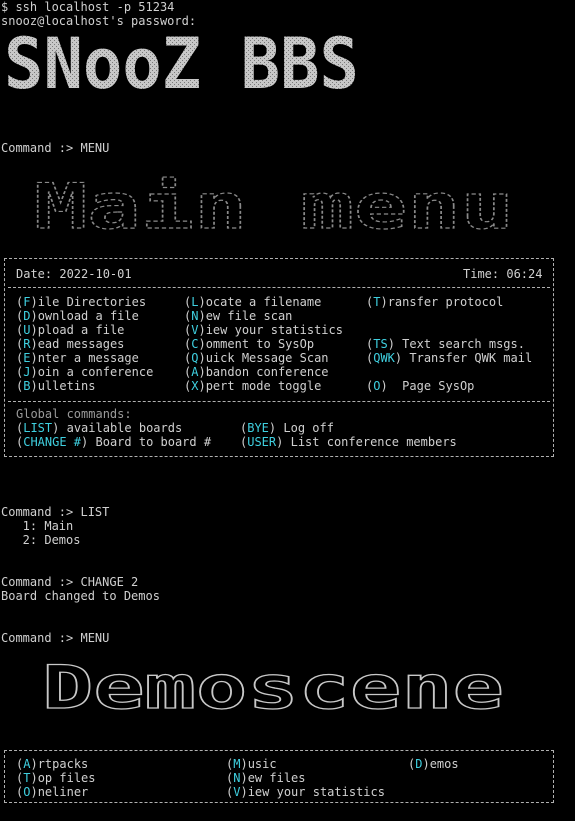 This screenshot has height=821, width=575. I want to click on menu-item-label: Page SysOp, so click(431, 386).